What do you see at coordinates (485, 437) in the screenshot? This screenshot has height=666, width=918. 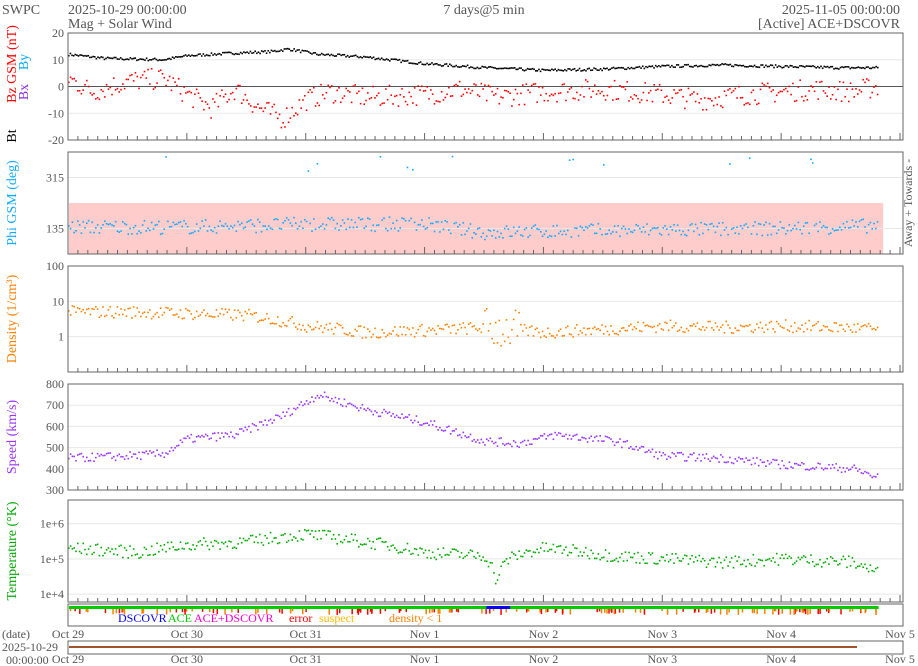 I see `speed-frame` at bounding box center [485, 437].